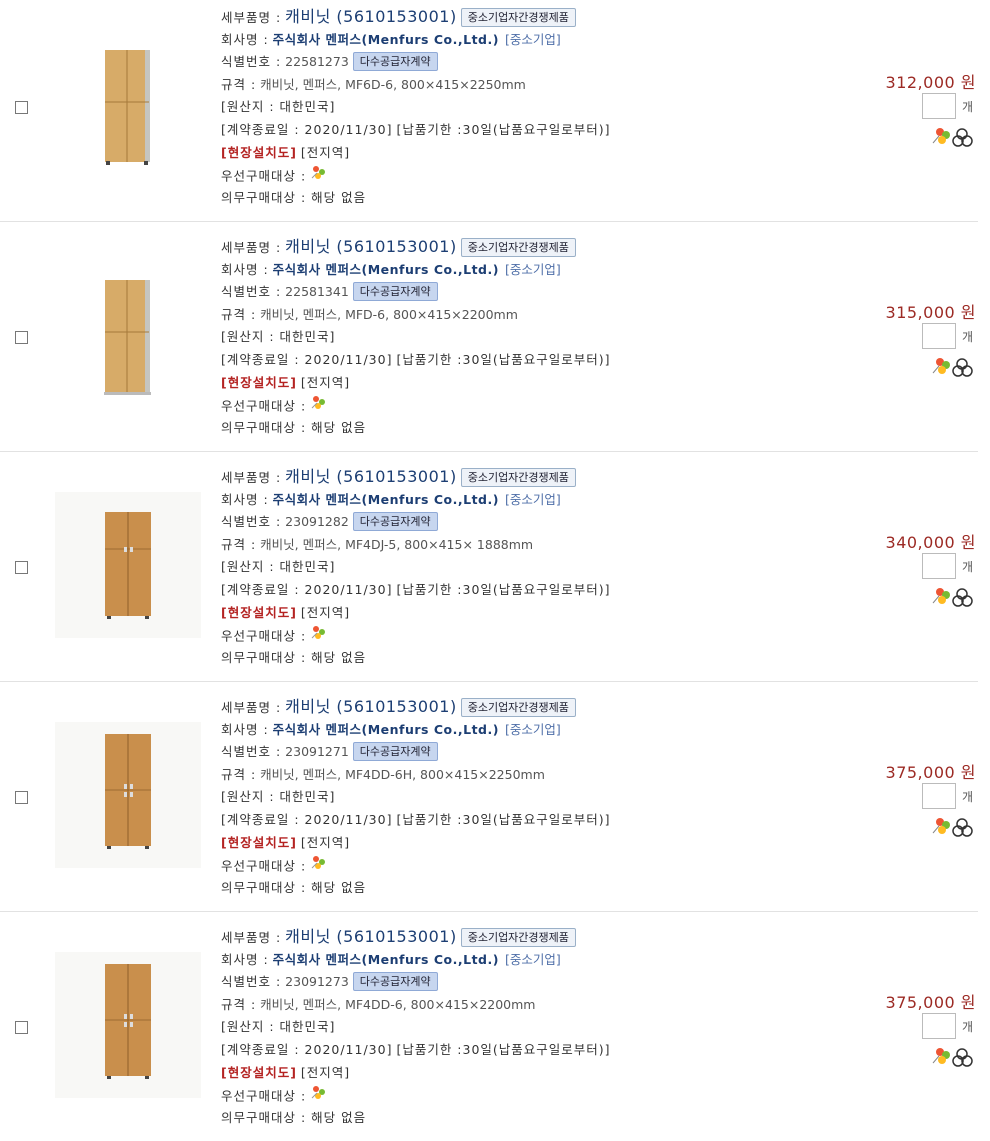  Describe the element at coordinates (317, 62) in the screenshot. I see `id-number: 22581273` at that location.